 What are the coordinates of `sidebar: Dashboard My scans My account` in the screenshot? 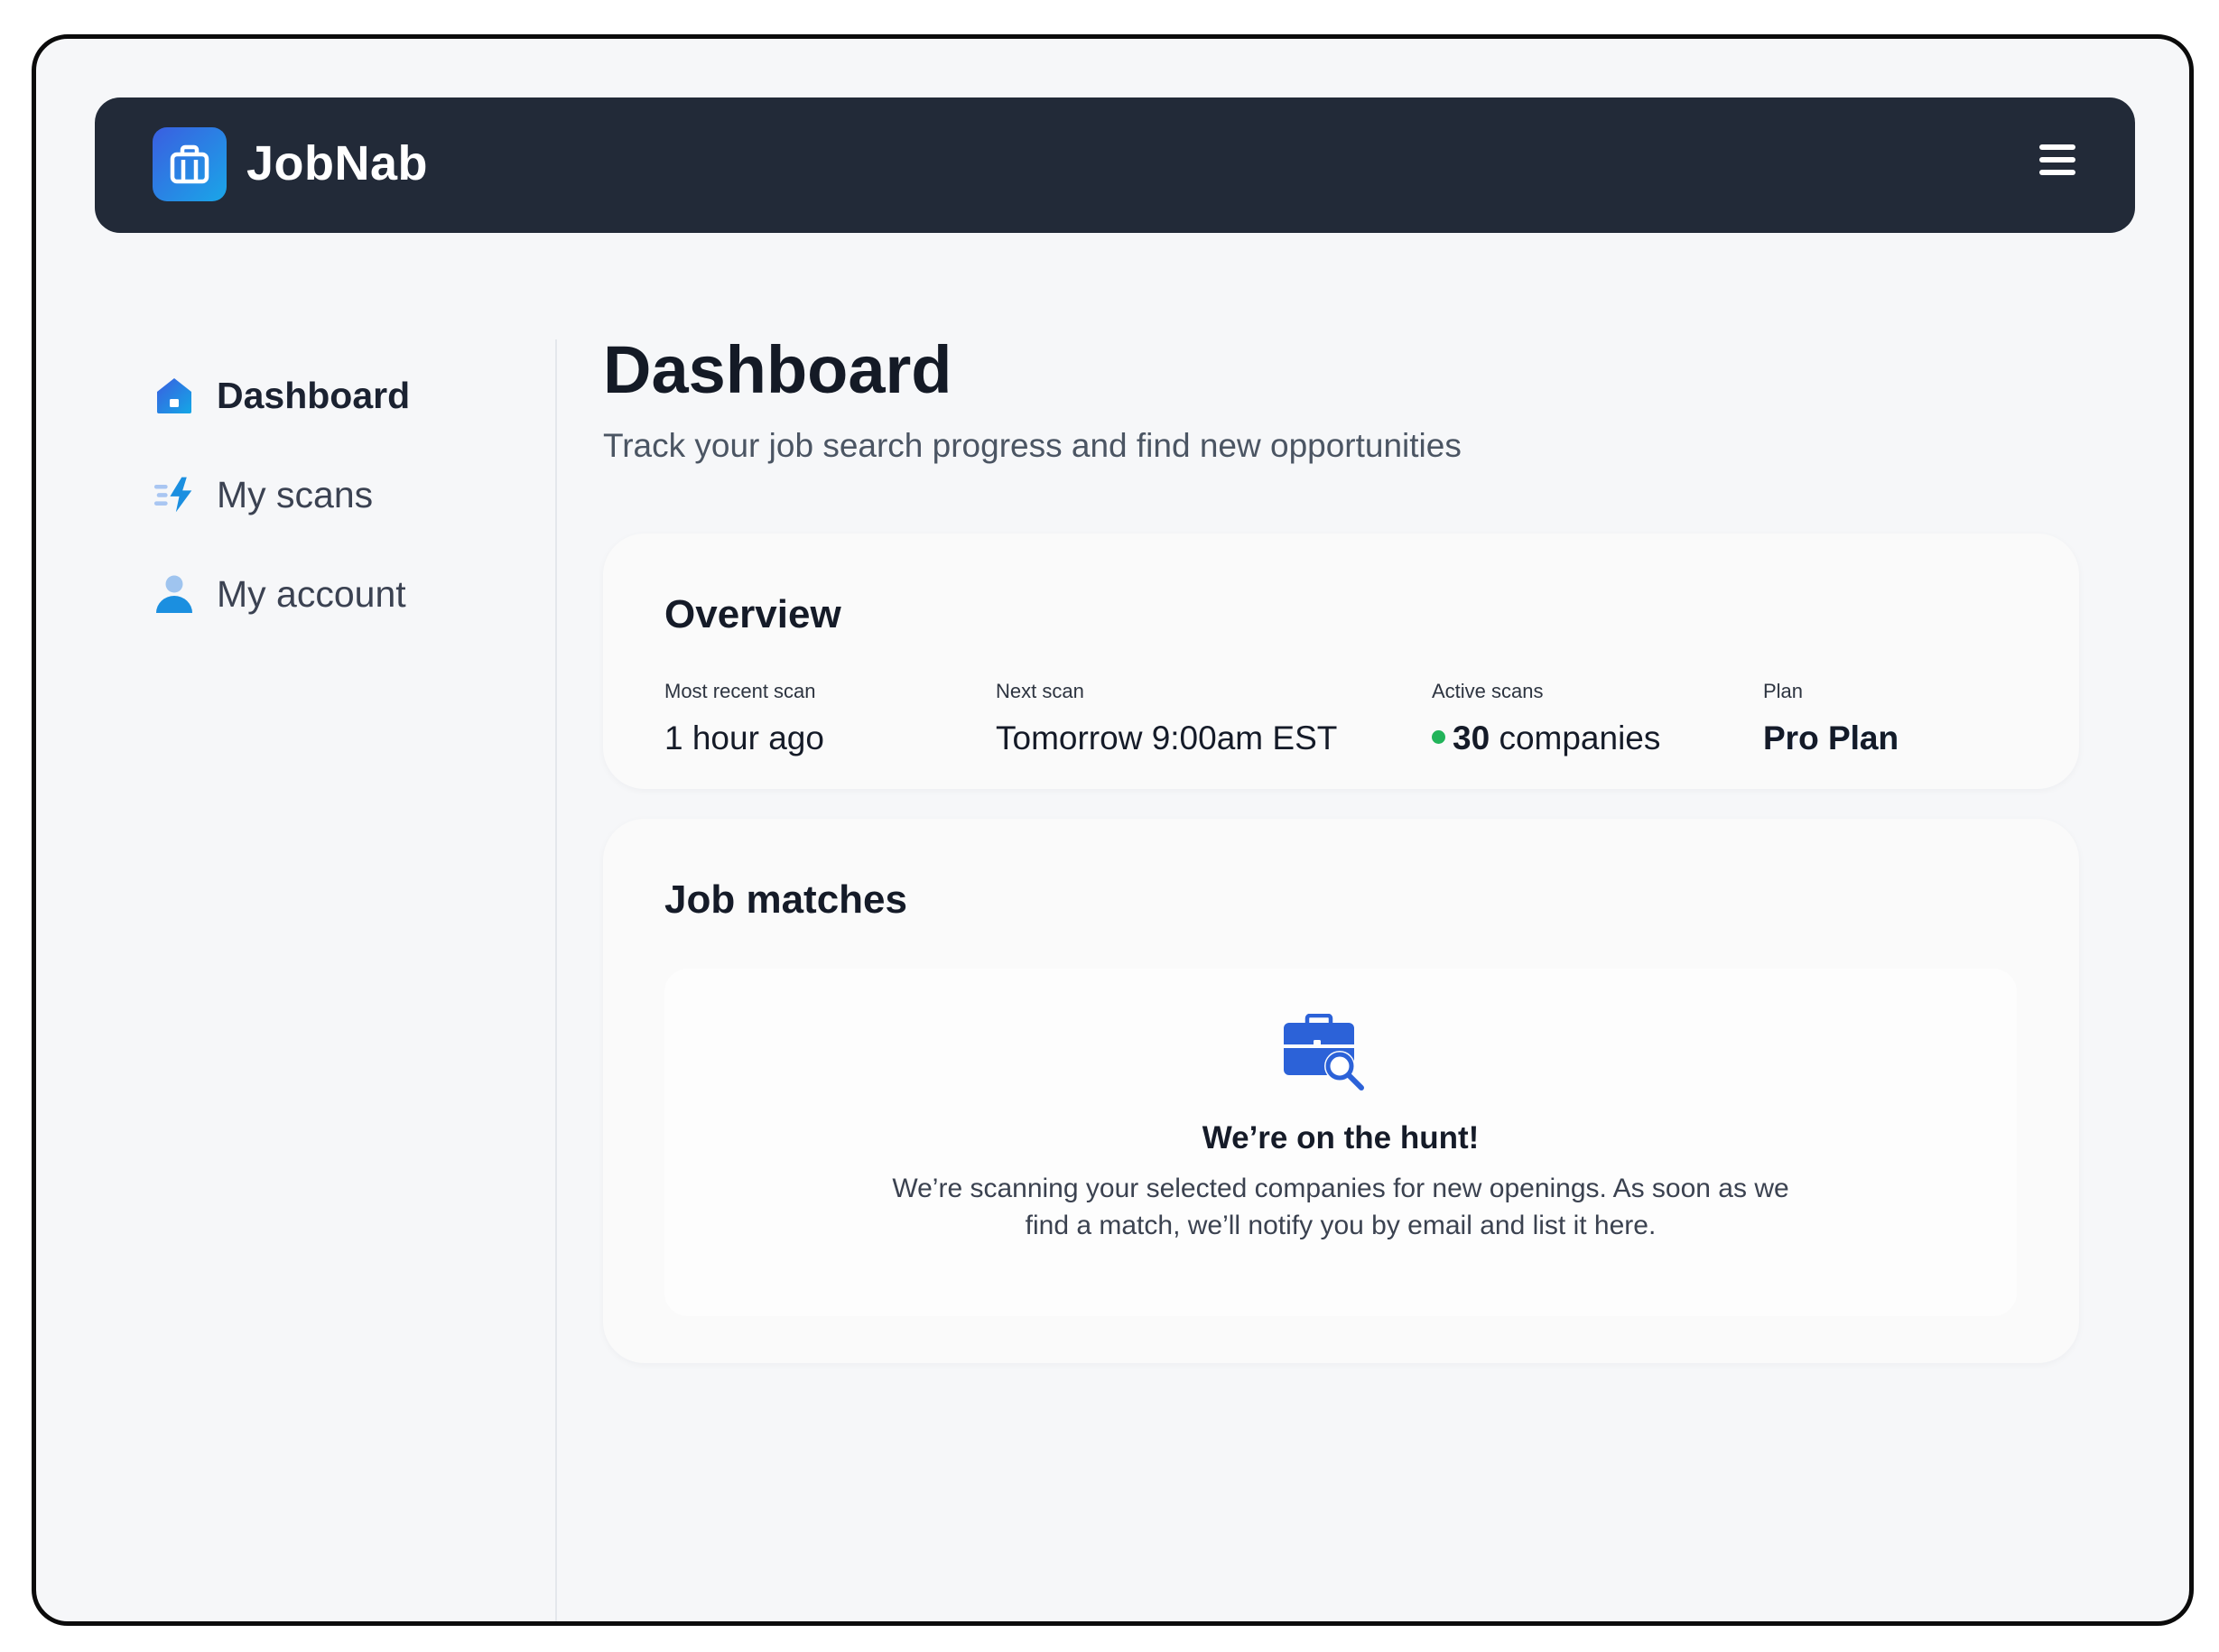 It's located at (334, 495).